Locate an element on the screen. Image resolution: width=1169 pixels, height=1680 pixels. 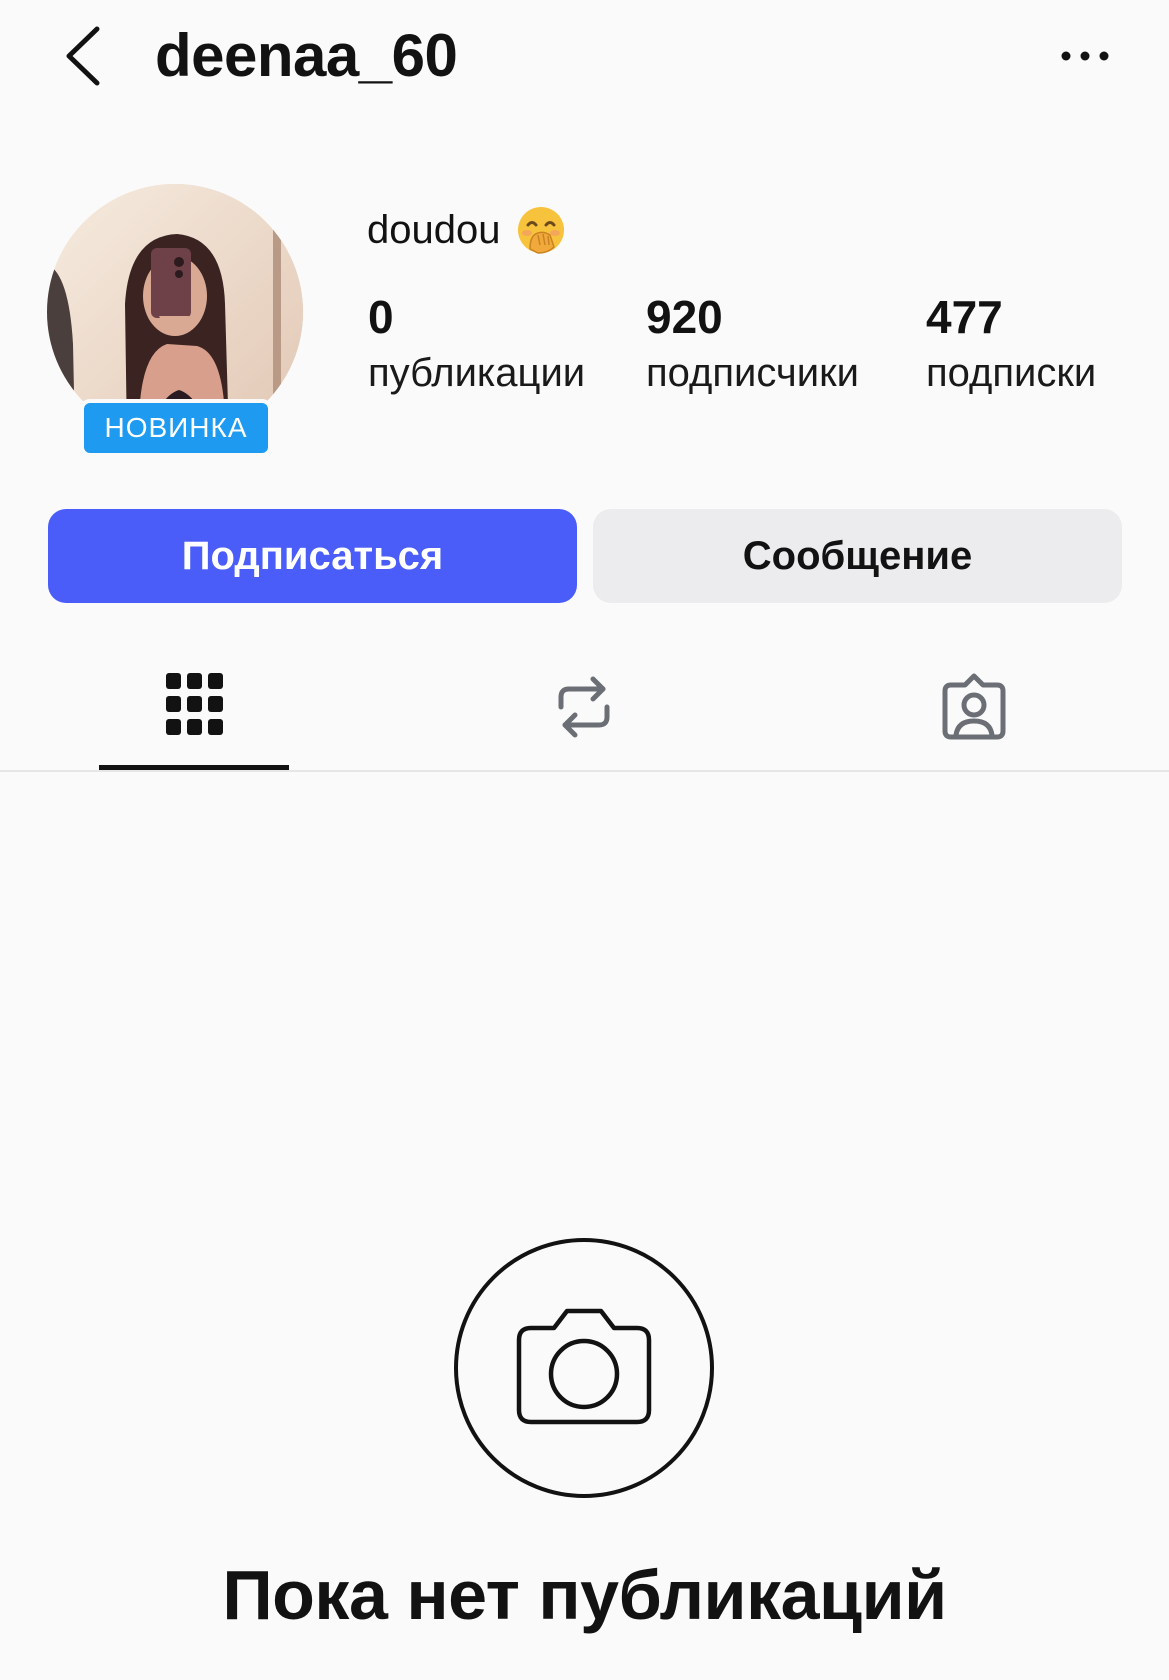
stat-following: 477 подписки is located at coordinates (1011, 344).